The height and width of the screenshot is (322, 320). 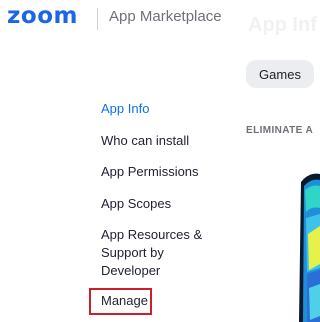 I want to click on category-chip-games: Games, so click(x=280, y=74).